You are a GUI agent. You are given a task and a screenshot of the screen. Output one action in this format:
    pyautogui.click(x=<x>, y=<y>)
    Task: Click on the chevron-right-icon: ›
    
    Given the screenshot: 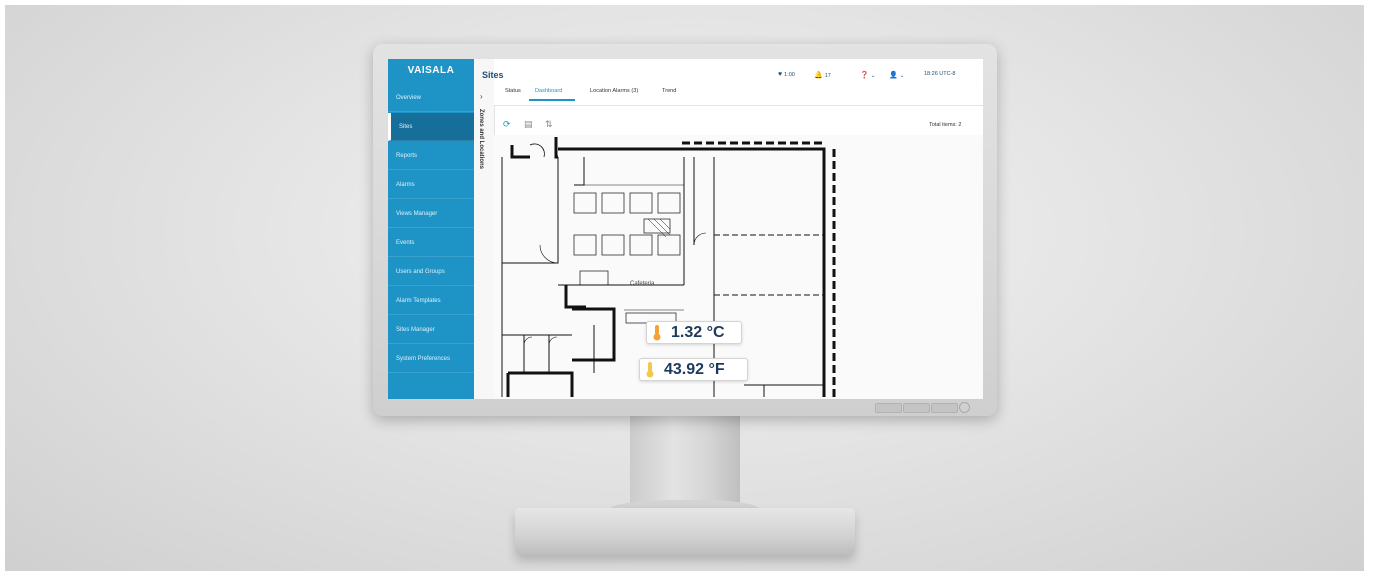 What is the action you would take?
    pyautogui.click(x=481, y=96)
    